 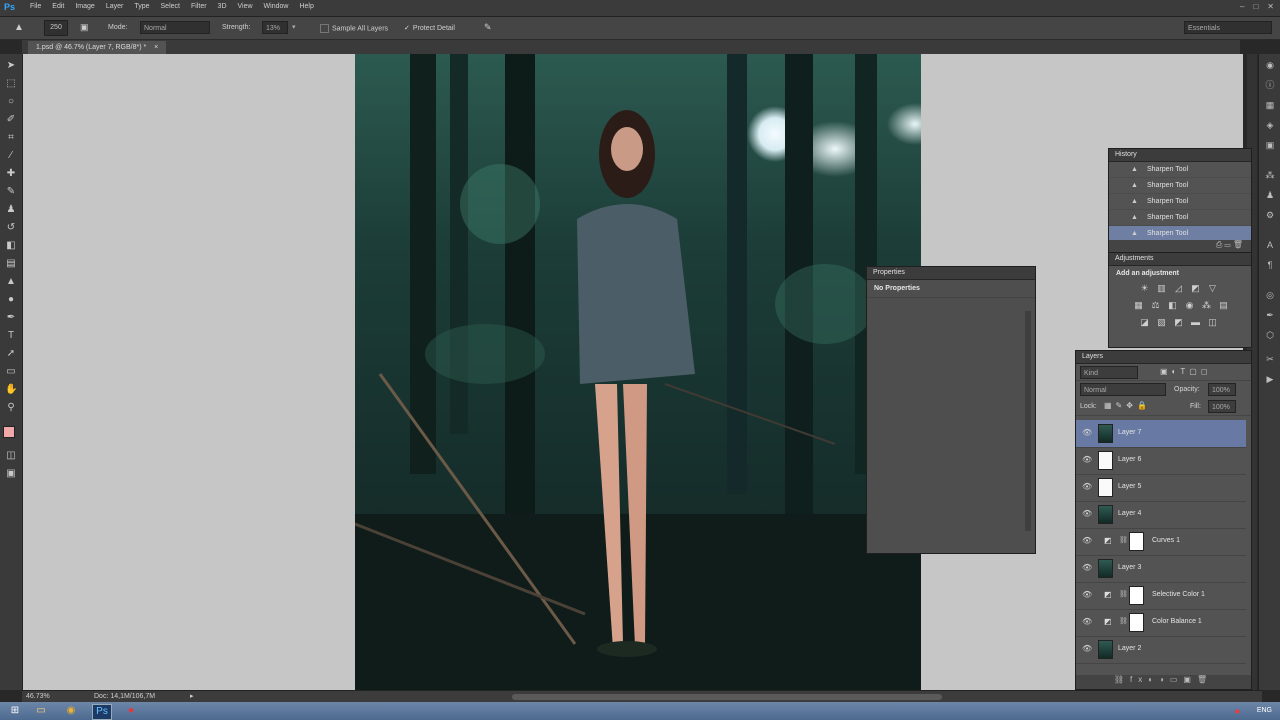 What do you see at coordinates (11, 474) in the screenshot?
I see `screen-mode-icon: ▣` at bounding box center [11, 474].